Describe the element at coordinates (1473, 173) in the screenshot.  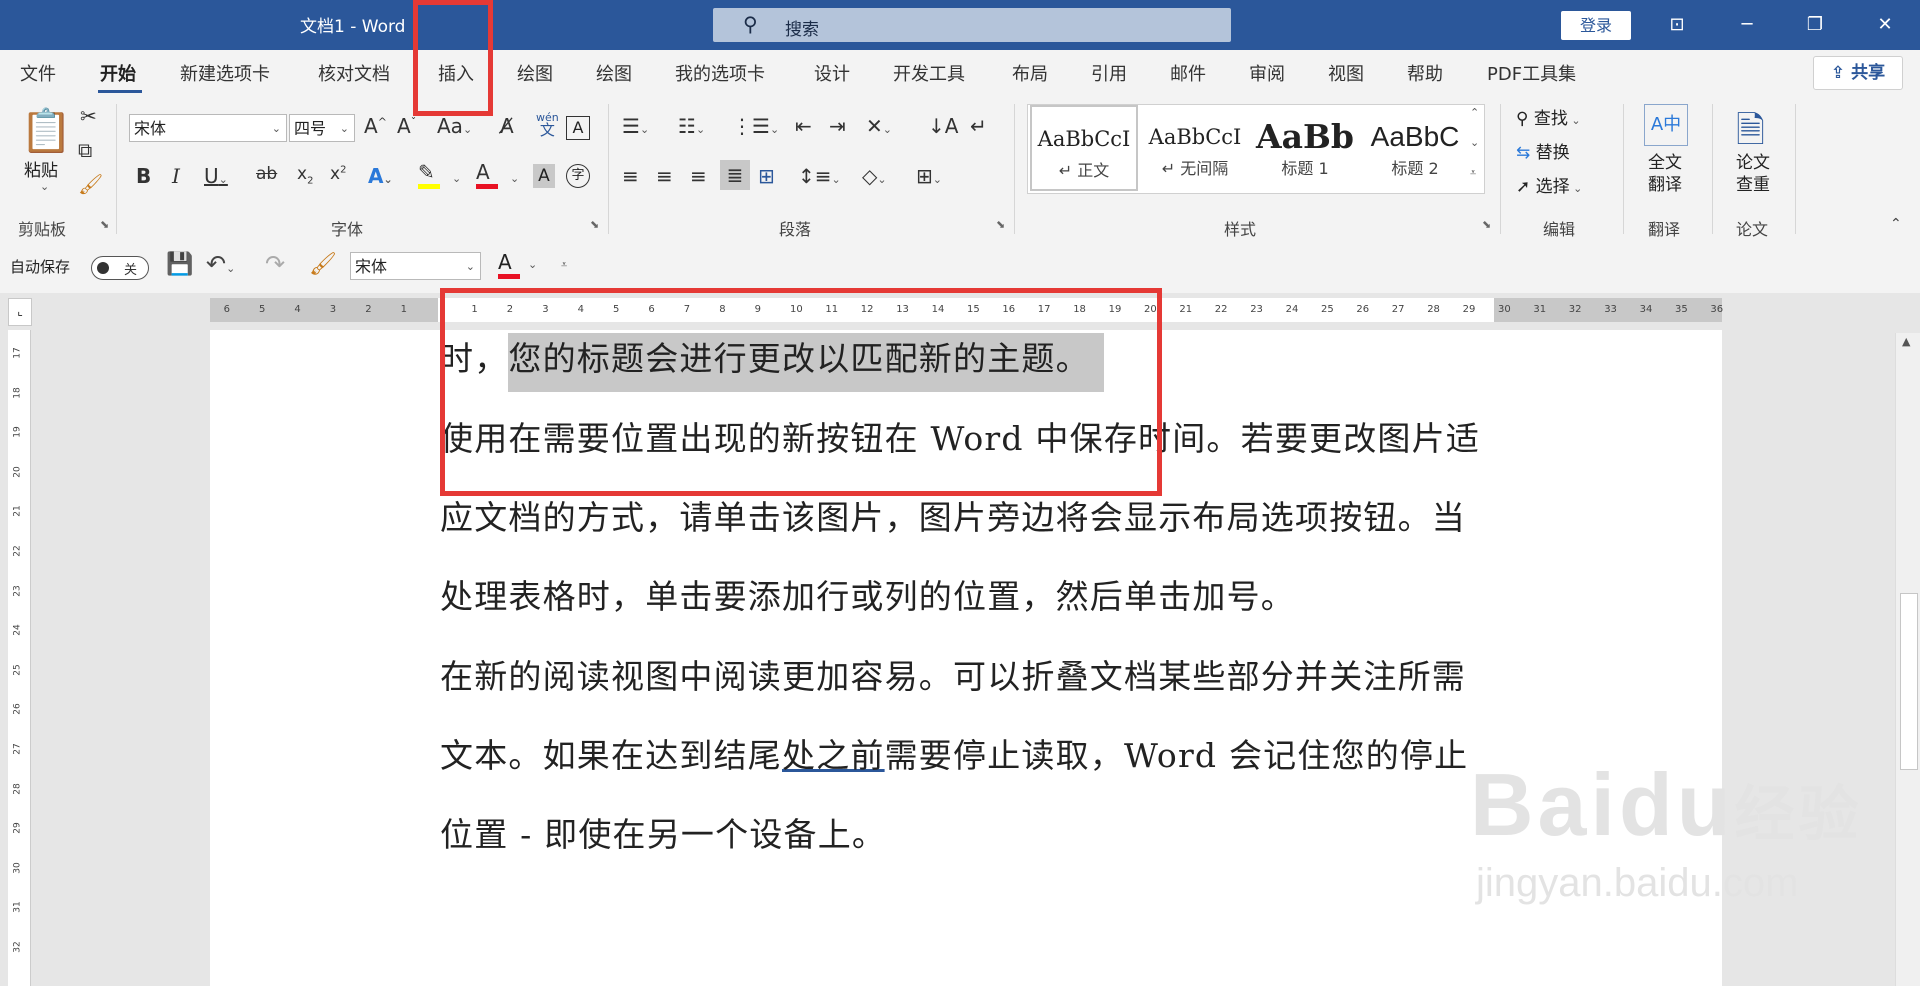
I see `more-styles-icon: ⩡` at that location.